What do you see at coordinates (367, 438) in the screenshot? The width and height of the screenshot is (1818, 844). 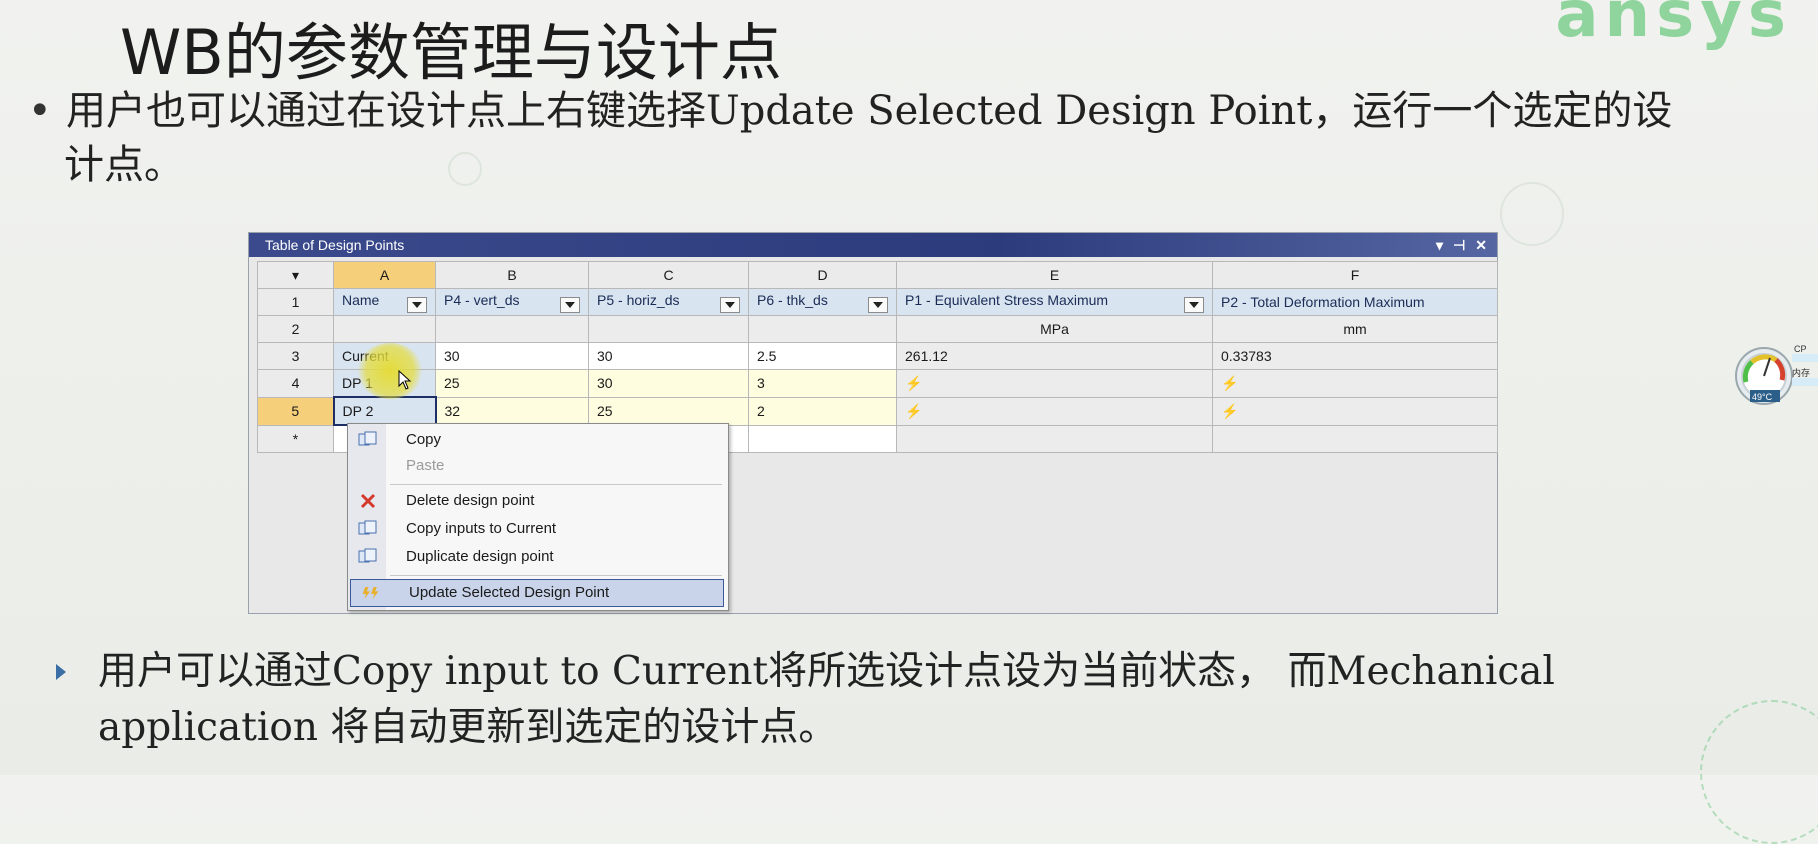 I see `copy-icon` at bounding box center [367, 438].